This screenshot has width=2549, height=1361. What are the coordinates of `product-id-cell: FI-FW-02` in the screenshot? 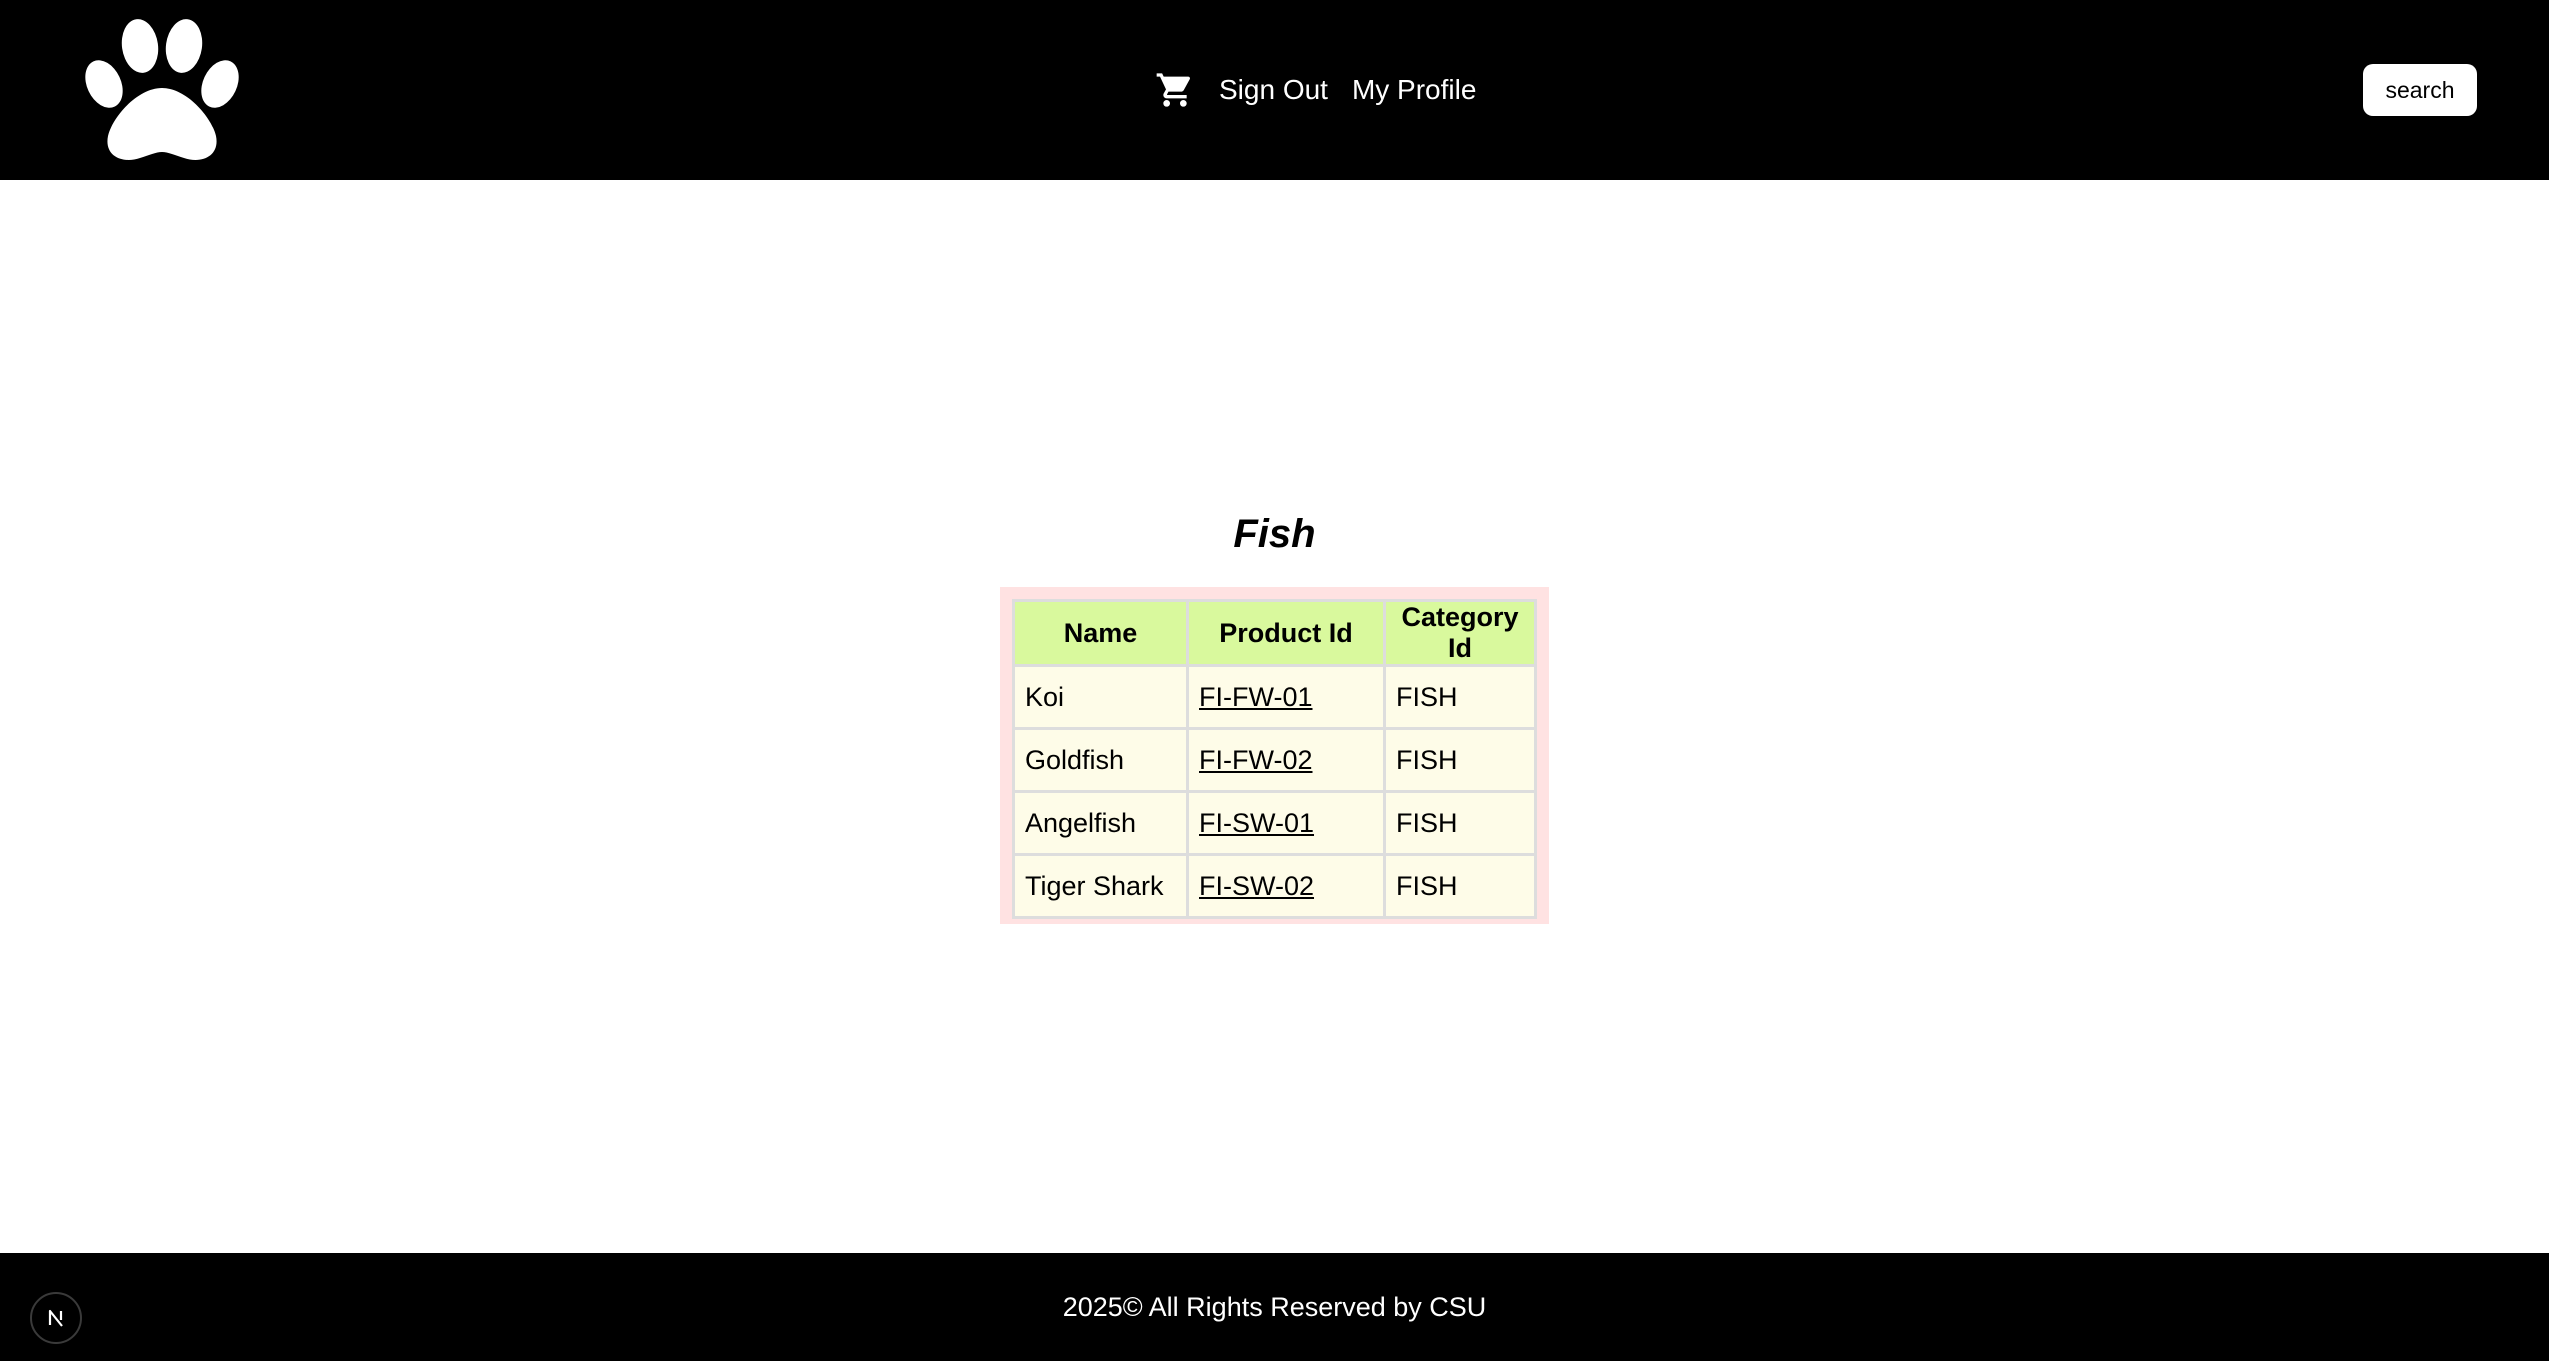 It's located at (1286, 760).